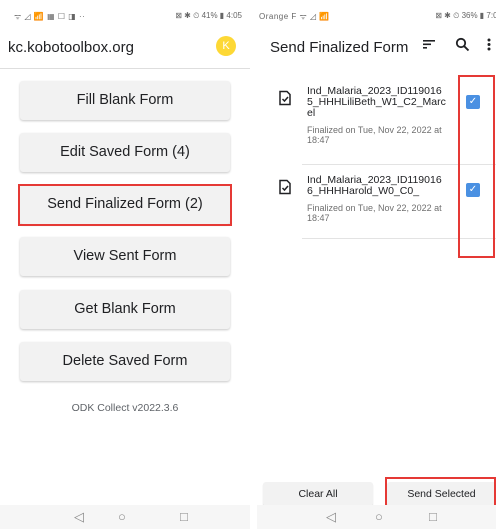  What do you see at coordinates (226, 46) in the screenshot?
I see `avatar: K` at bounding box center [226, 46].